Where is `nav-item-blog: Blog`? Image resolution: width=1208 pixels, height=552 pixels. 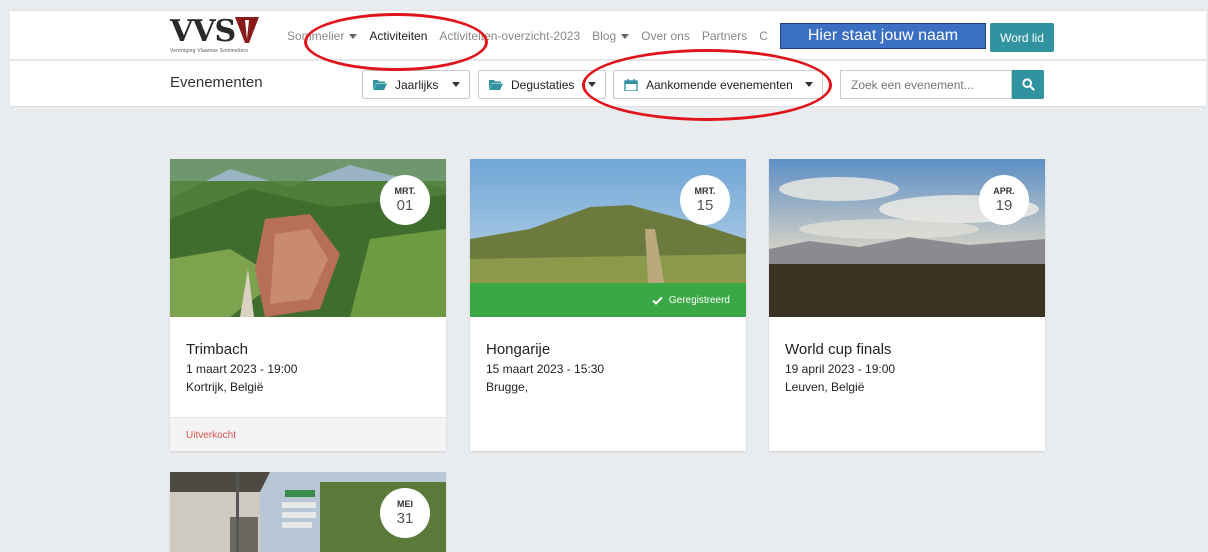 nav-item-blog: Blog is located at coordinates (611, 36).